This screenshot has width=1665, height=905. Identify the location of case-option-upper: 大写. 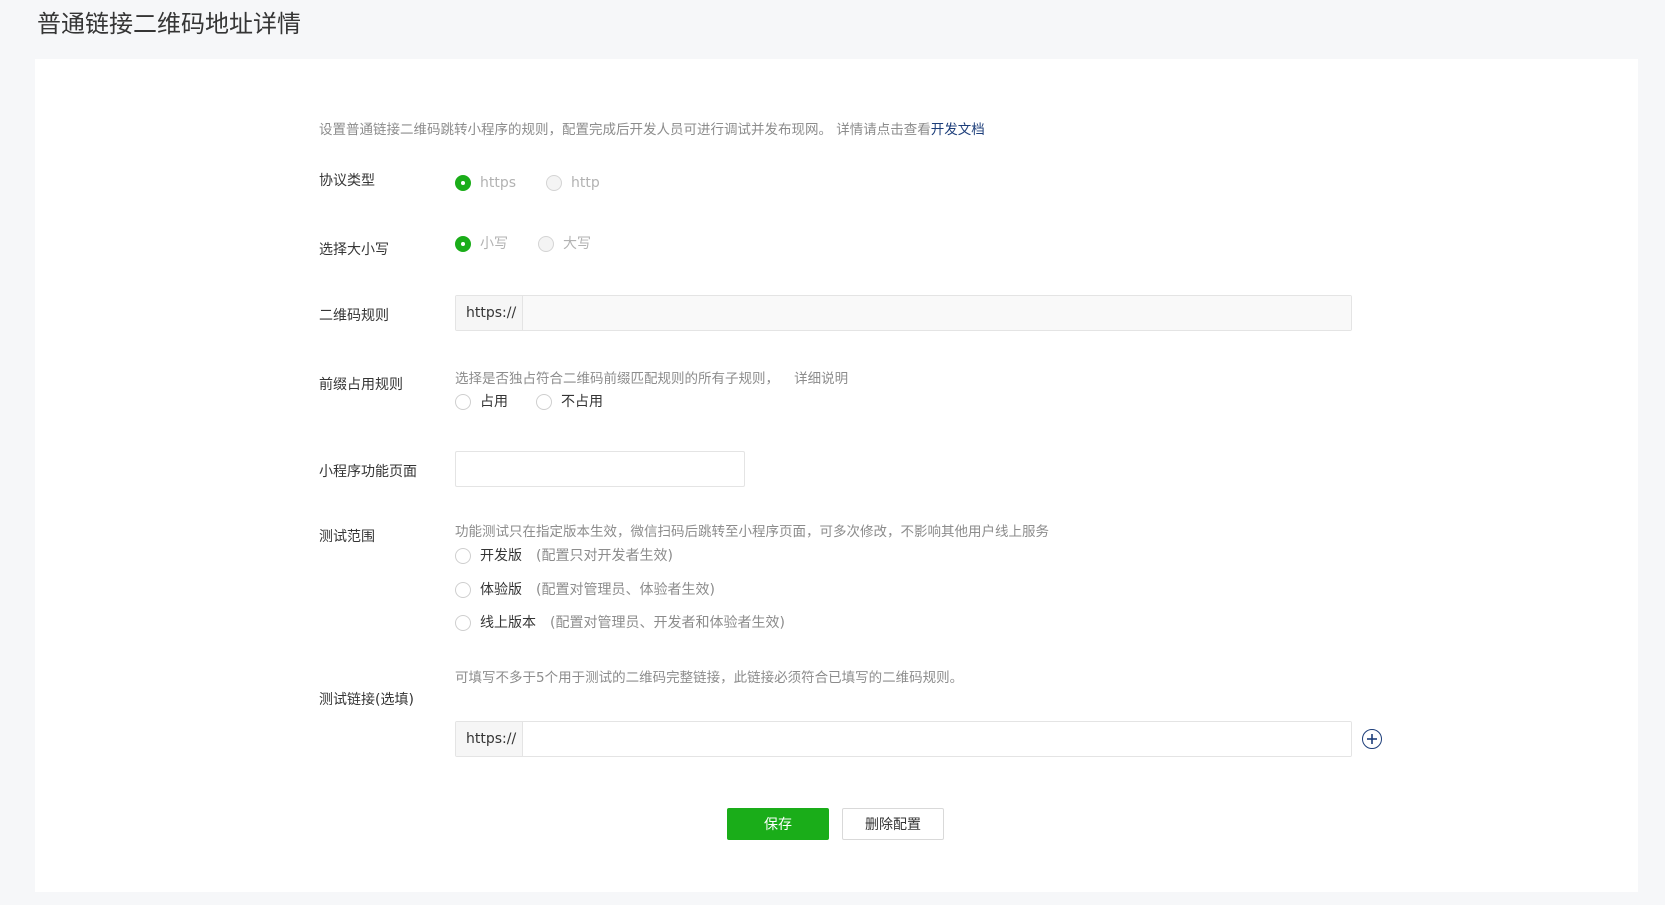
(564, 244).